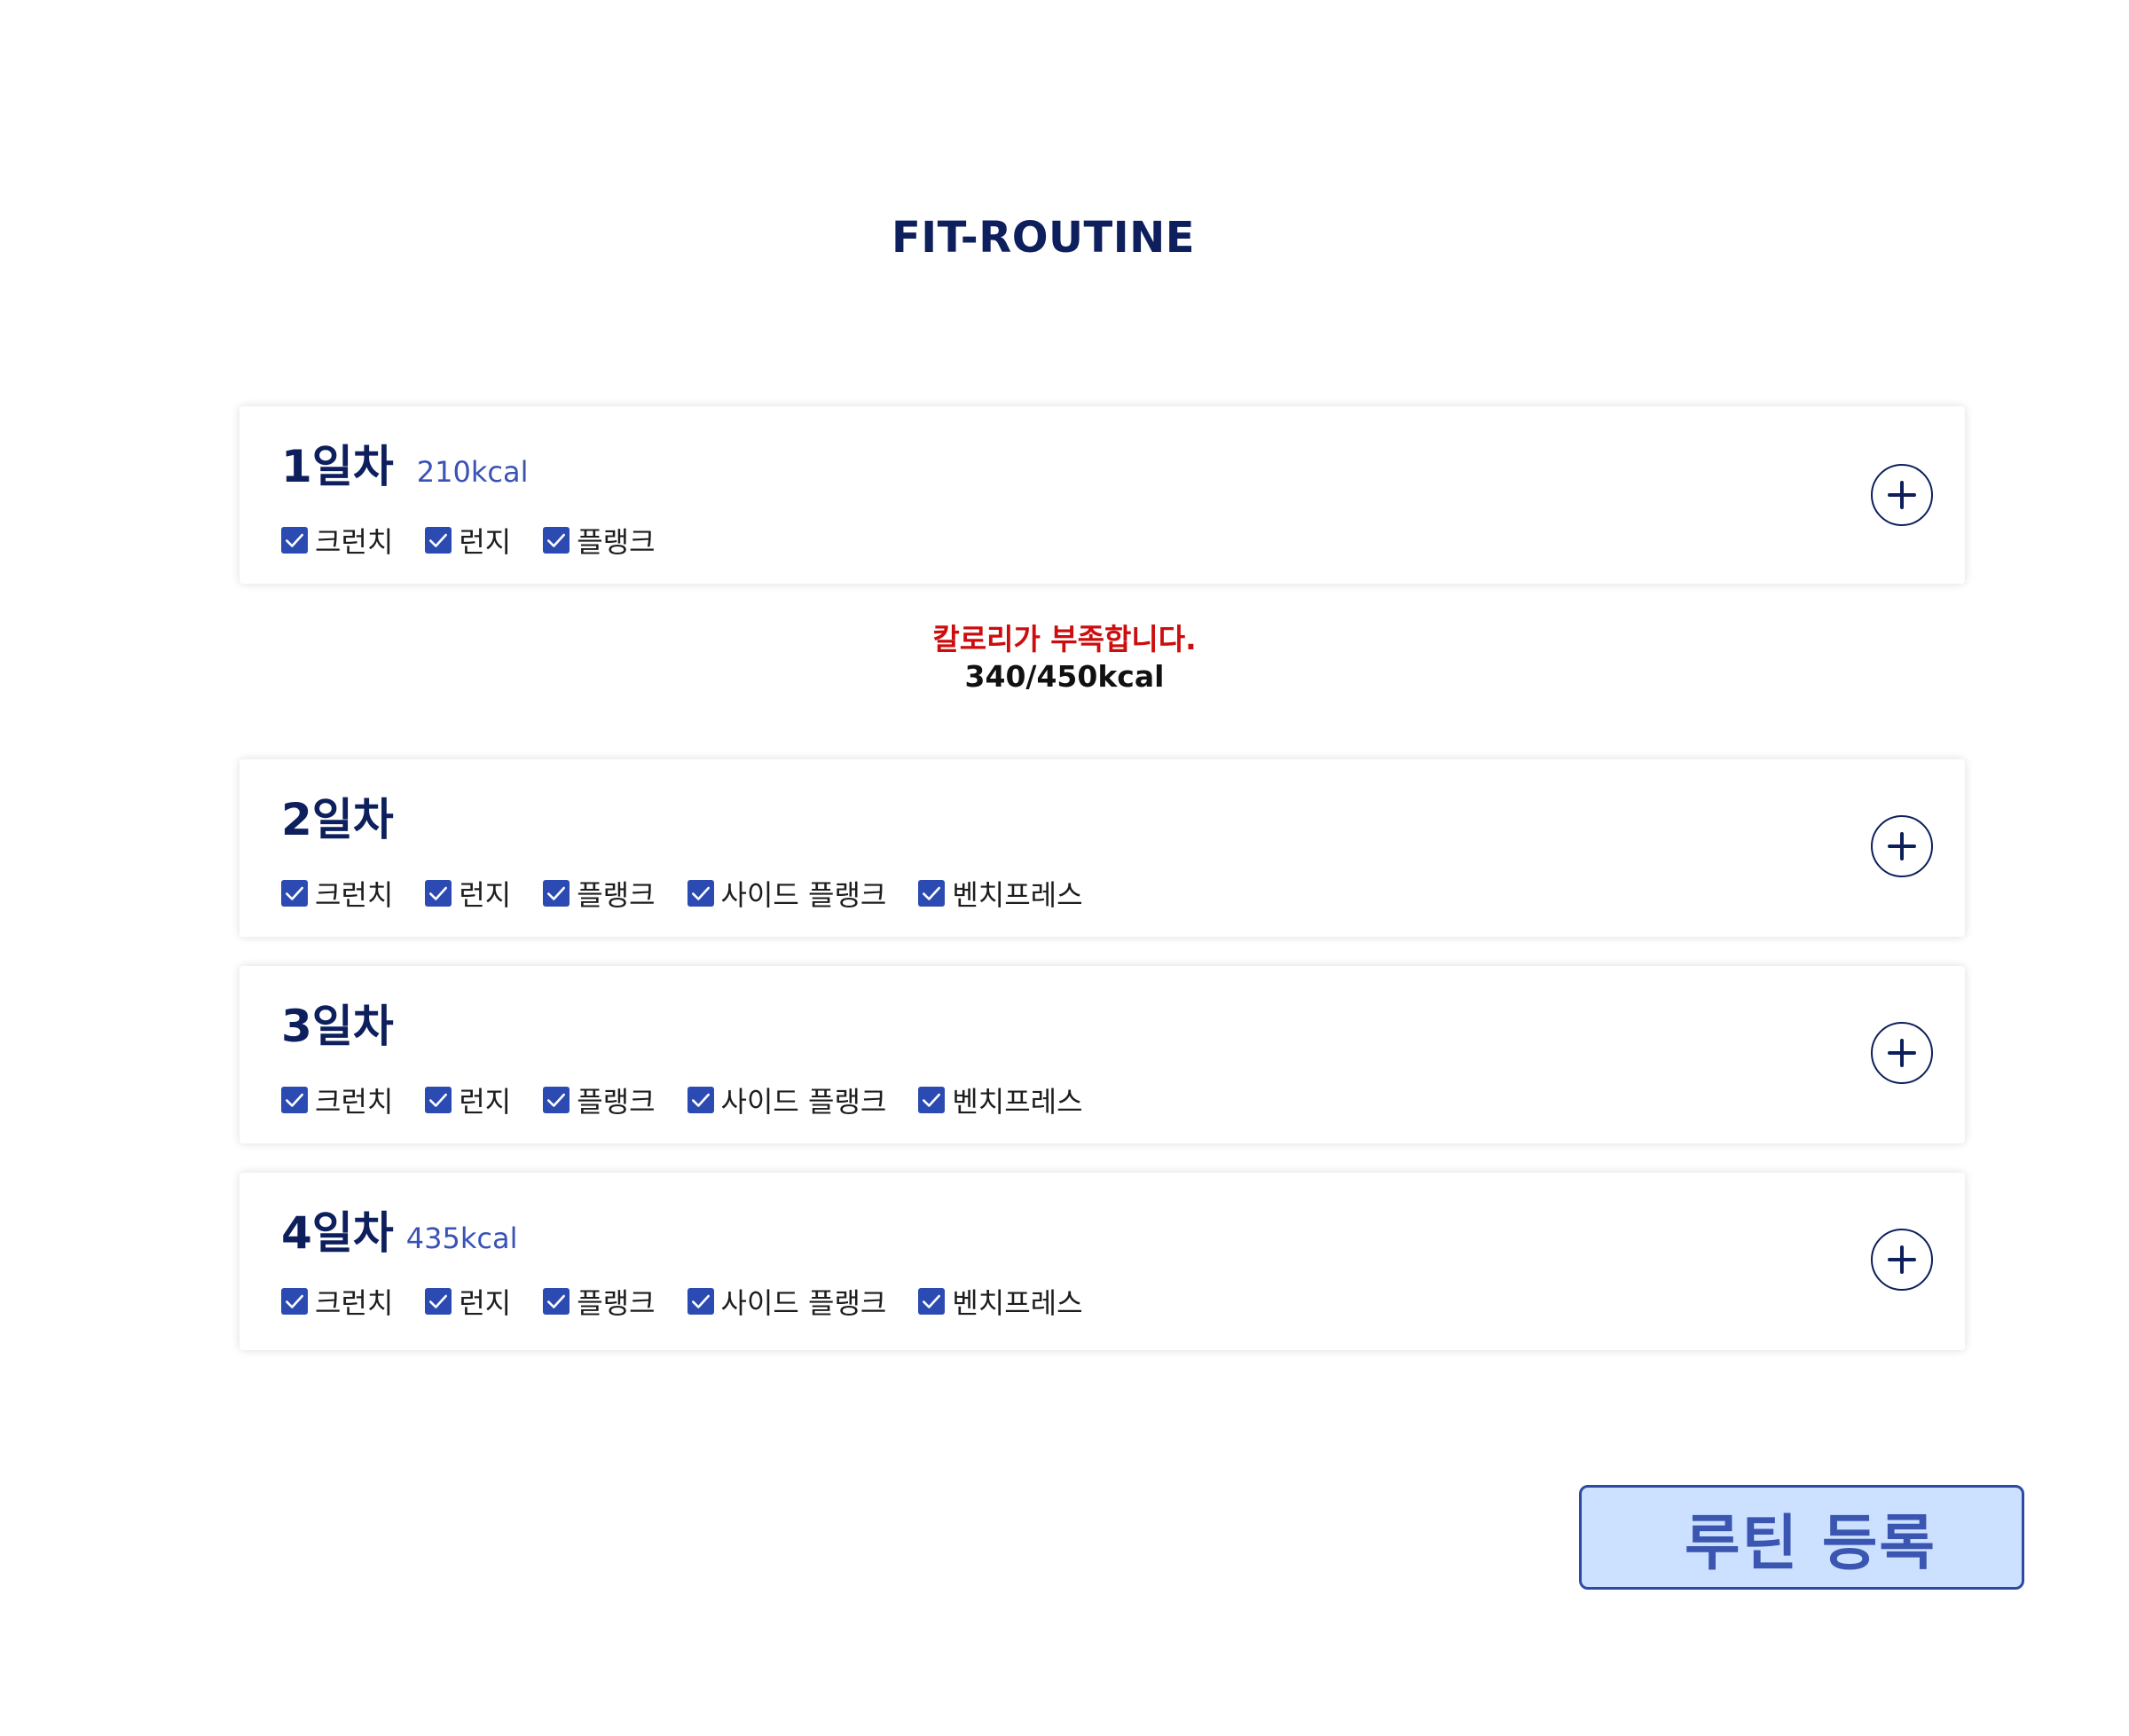 Image resolution: width=2129 pixels, height=1736 pixels. Describe the element at coordinates (405, 463) in the screenshot. I see `day-header: 1일차 210kcal` at that location.